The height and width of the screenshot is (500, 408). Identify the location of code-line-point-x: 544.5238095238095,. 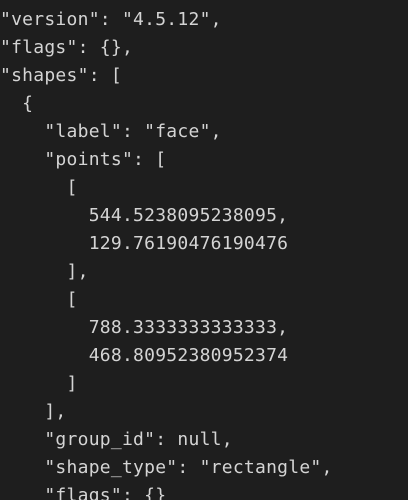
(144, 215).